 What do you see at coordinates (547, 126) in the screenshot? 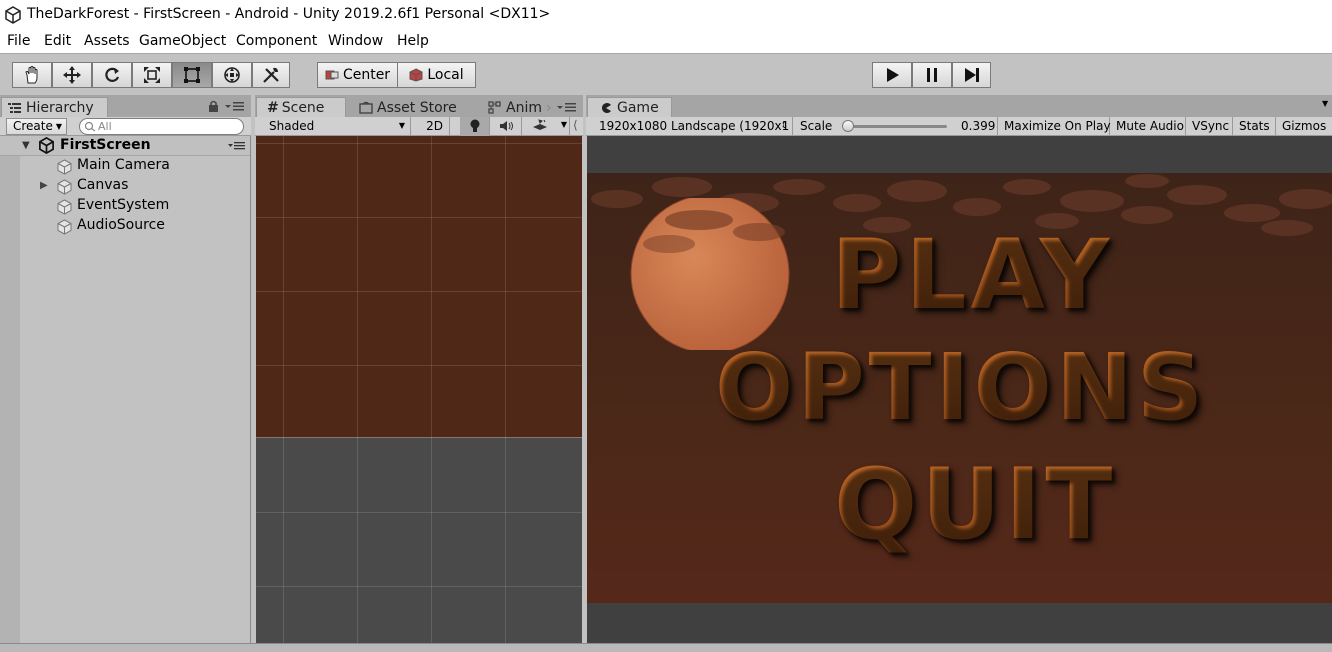
I see `effects-dropdown: ▼` at bounding box center [547, 126].